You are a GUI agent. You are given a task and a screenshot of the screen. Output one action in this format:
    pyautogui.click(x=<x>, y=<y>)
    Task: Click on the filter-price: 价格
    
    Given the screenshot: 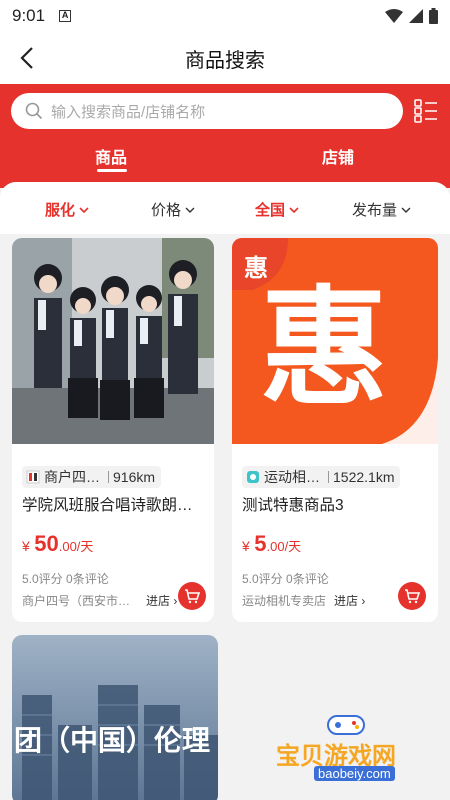 What is the action you would take?
    pyautogui.click(x=173, y=209)
    